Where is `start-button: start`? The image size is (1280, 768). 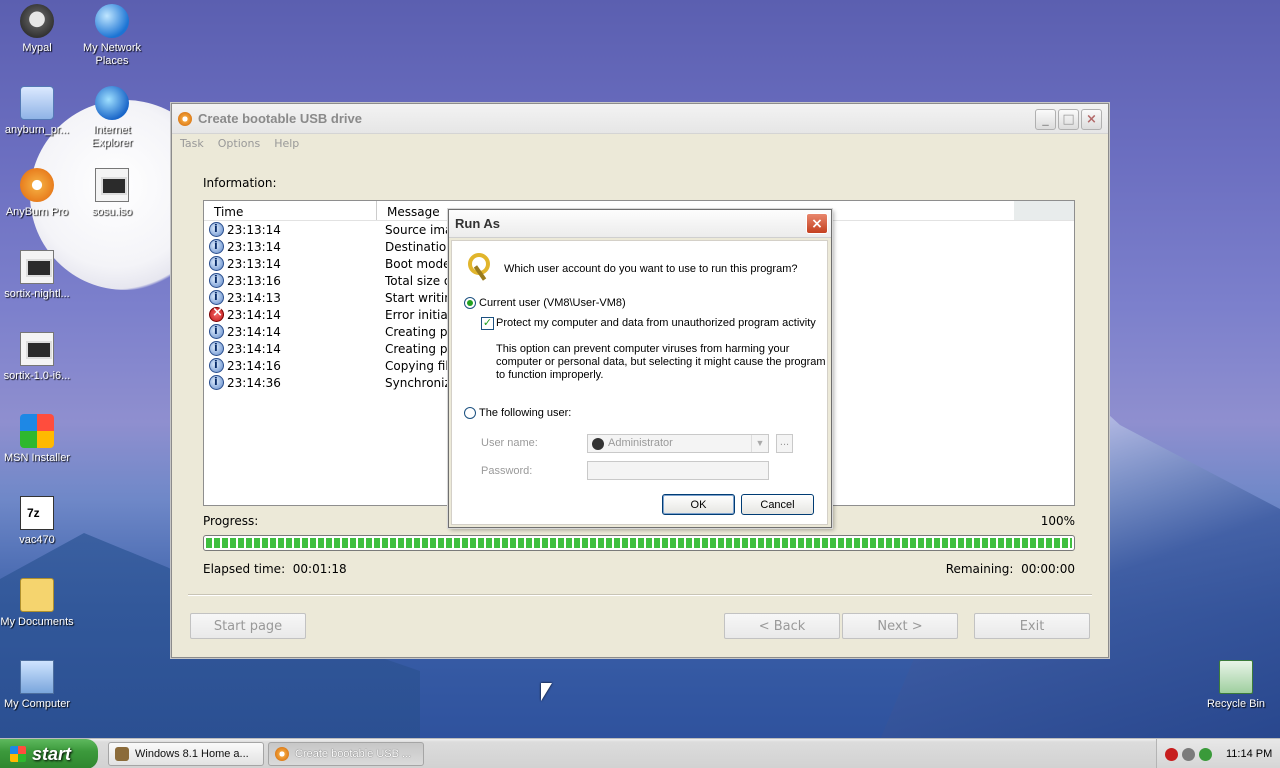 start-button: start is located at coordinates (49, 753).